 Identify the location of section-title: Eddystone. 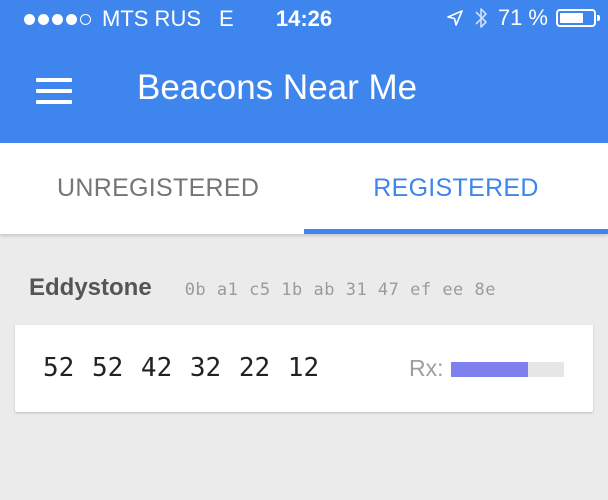
(90, 287).